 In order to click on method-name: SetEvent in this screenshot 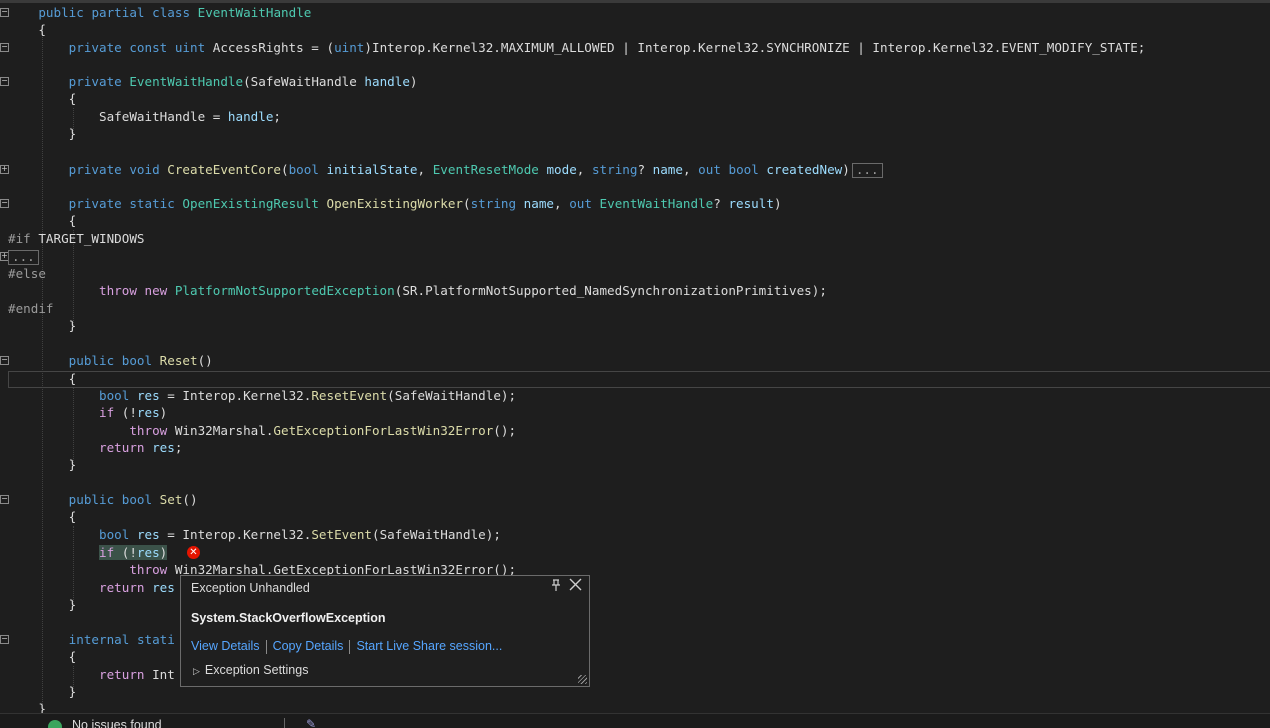, I will do `click(342, 534)`.